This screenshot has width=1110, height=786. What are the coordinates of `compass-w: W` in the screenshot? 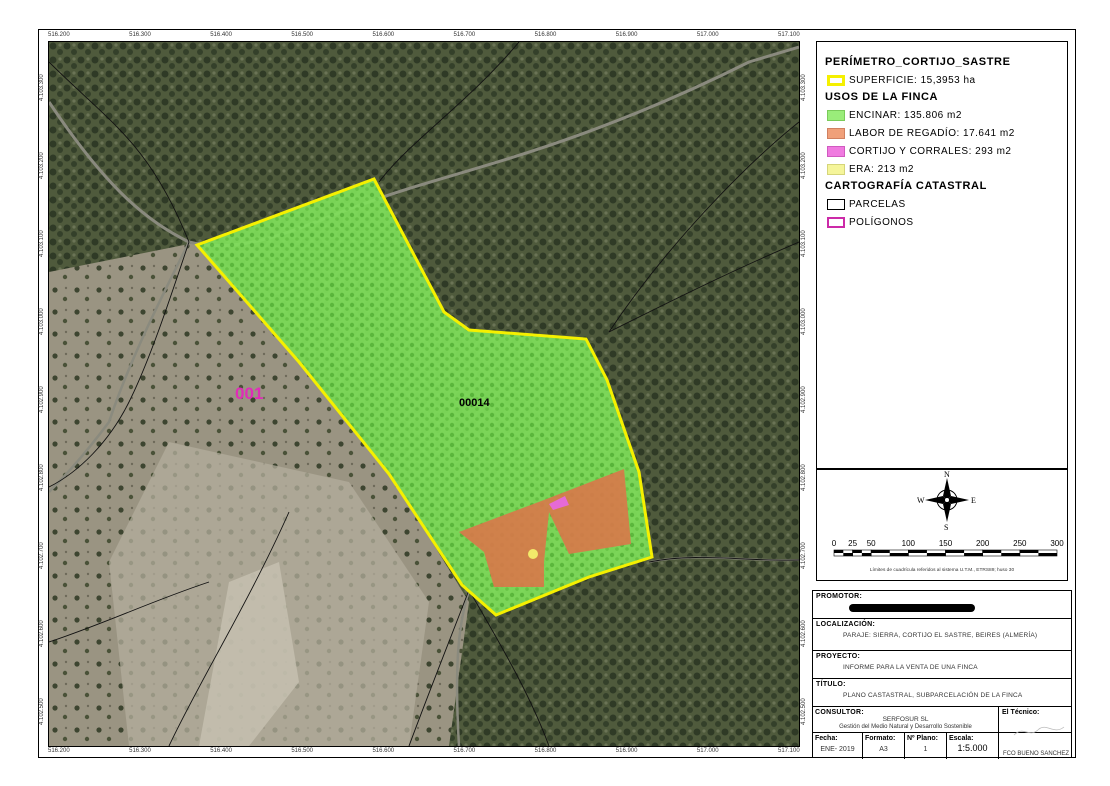 It's located at (921, 500).